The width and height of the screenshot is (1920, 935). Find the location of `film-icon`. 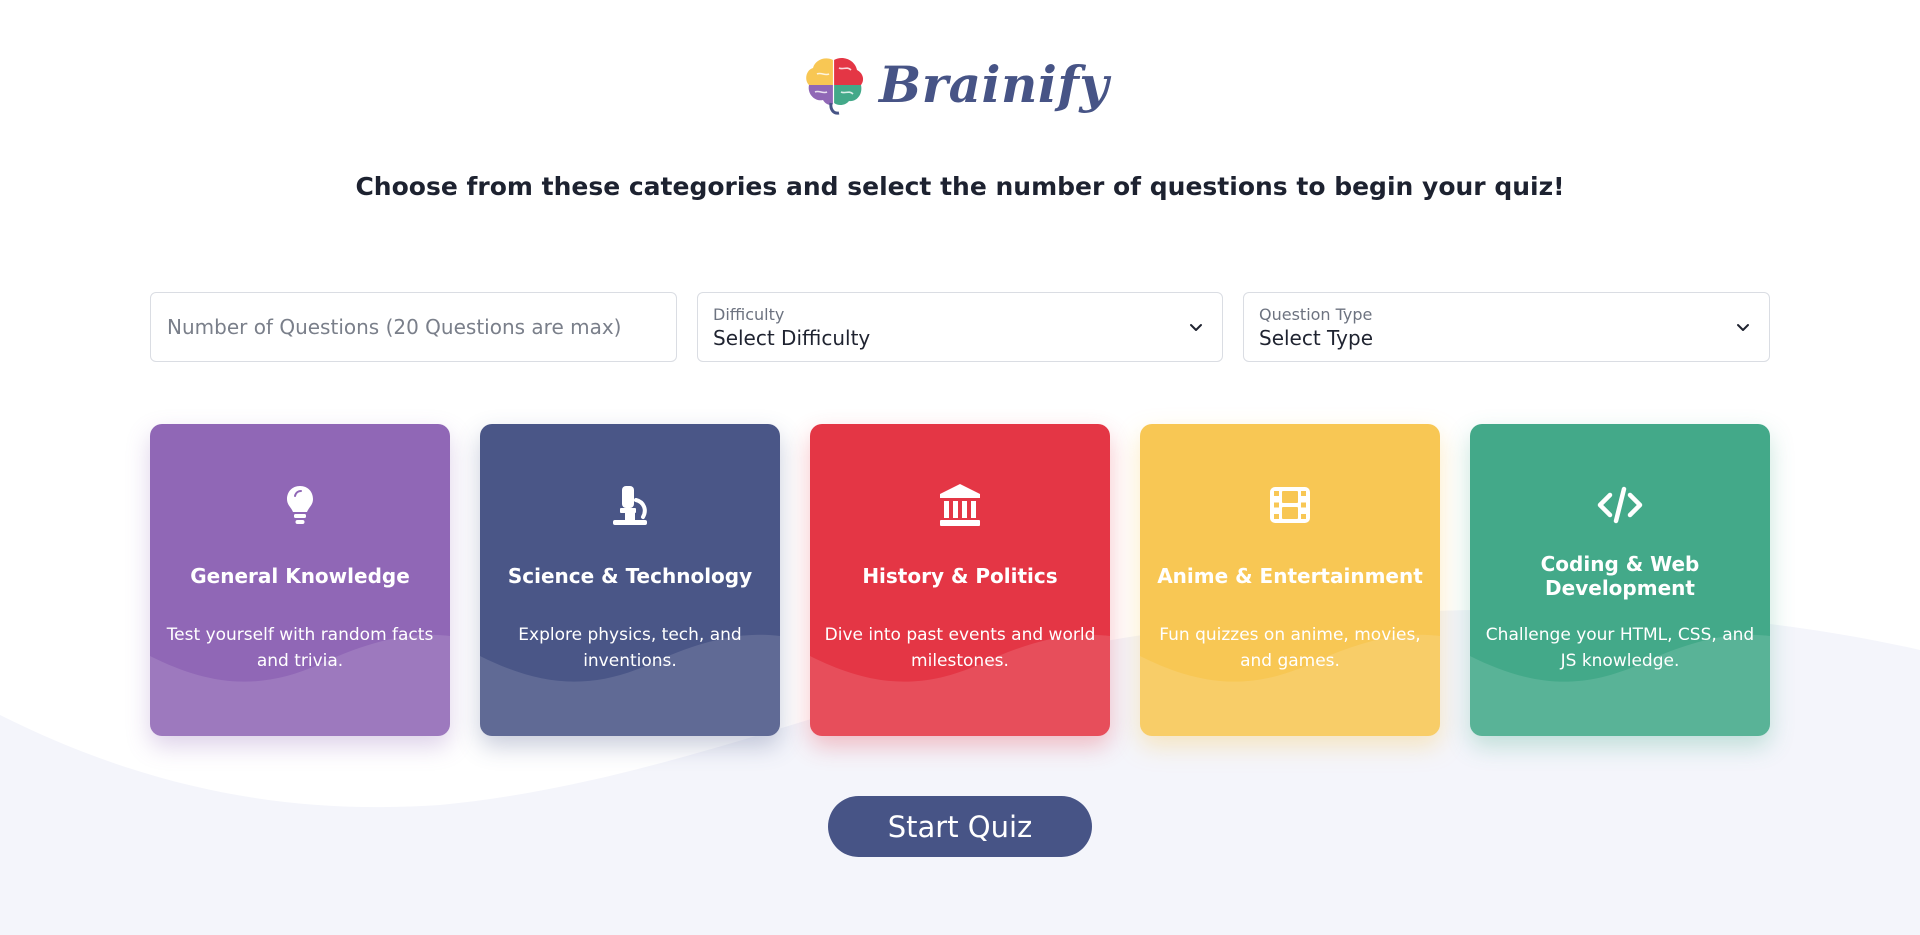

film-icon is located at coordinates (1290, 505).